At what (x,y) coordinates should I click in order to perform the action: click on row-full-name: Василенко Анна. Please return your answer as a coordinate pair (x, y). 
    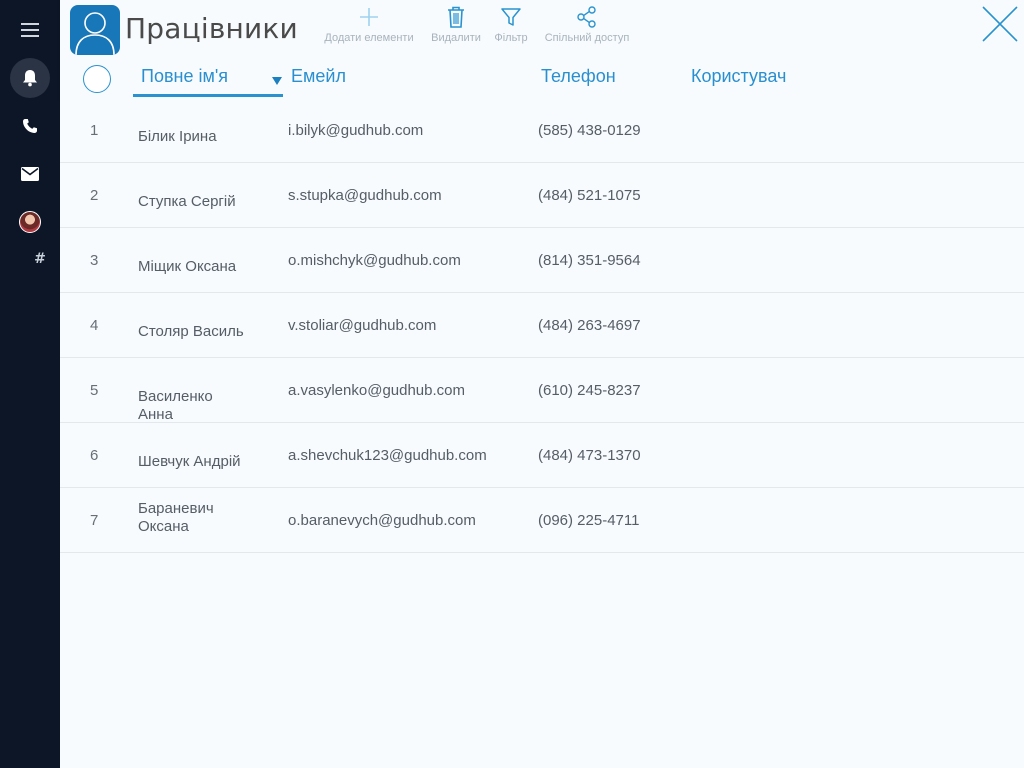
    Looking at the image, I should click on (175, 405).